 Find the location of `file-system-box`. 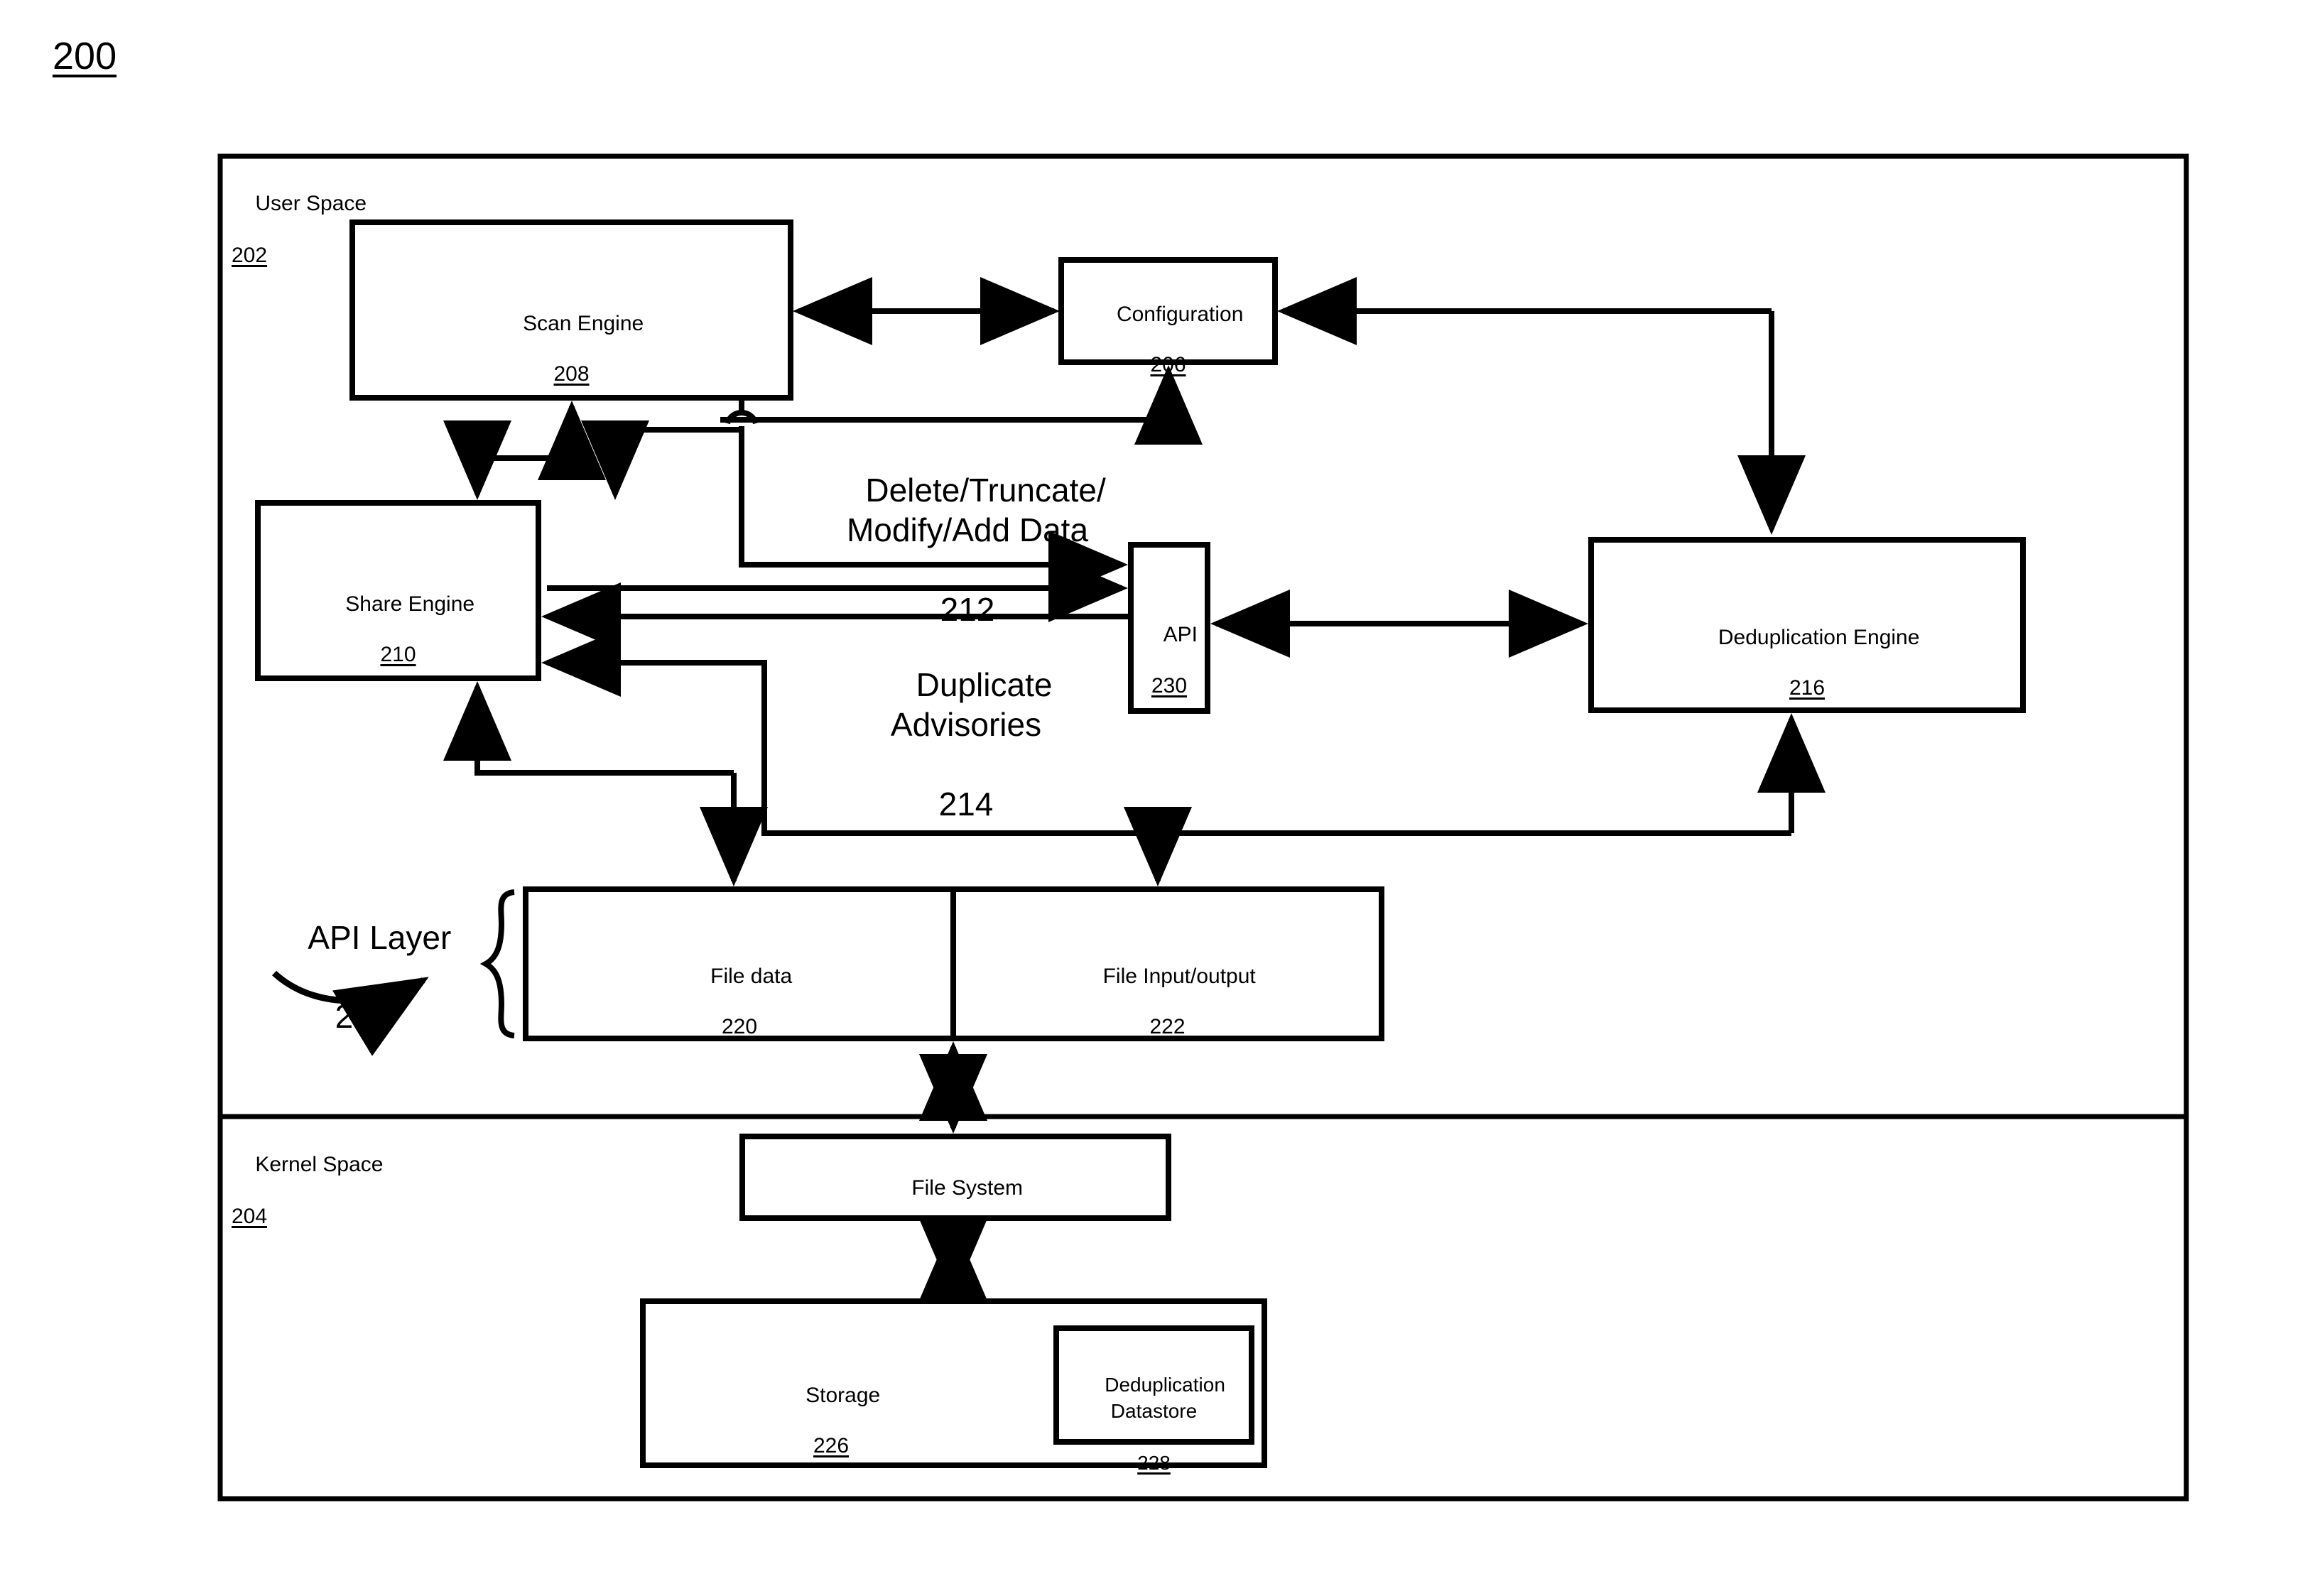

file-system-box is located at coordinates (955, 1177).